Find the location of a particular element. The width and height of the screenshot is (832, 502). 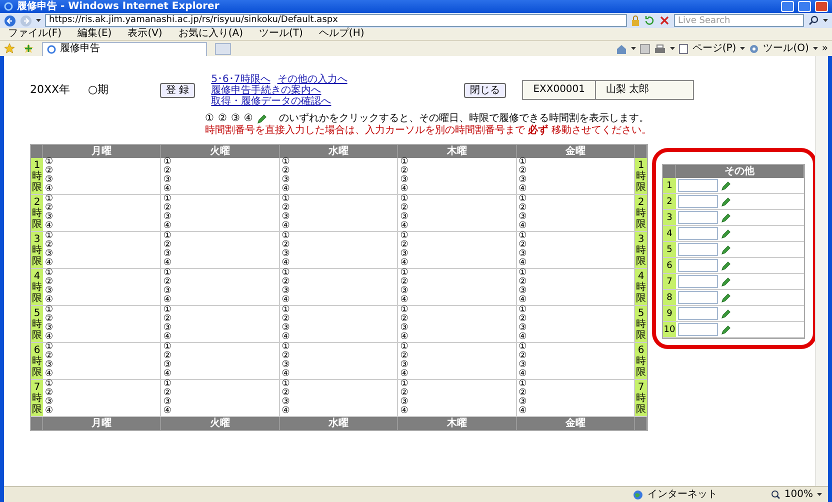

tools-menu: ツール(O) is located at coordinates (786, 48).